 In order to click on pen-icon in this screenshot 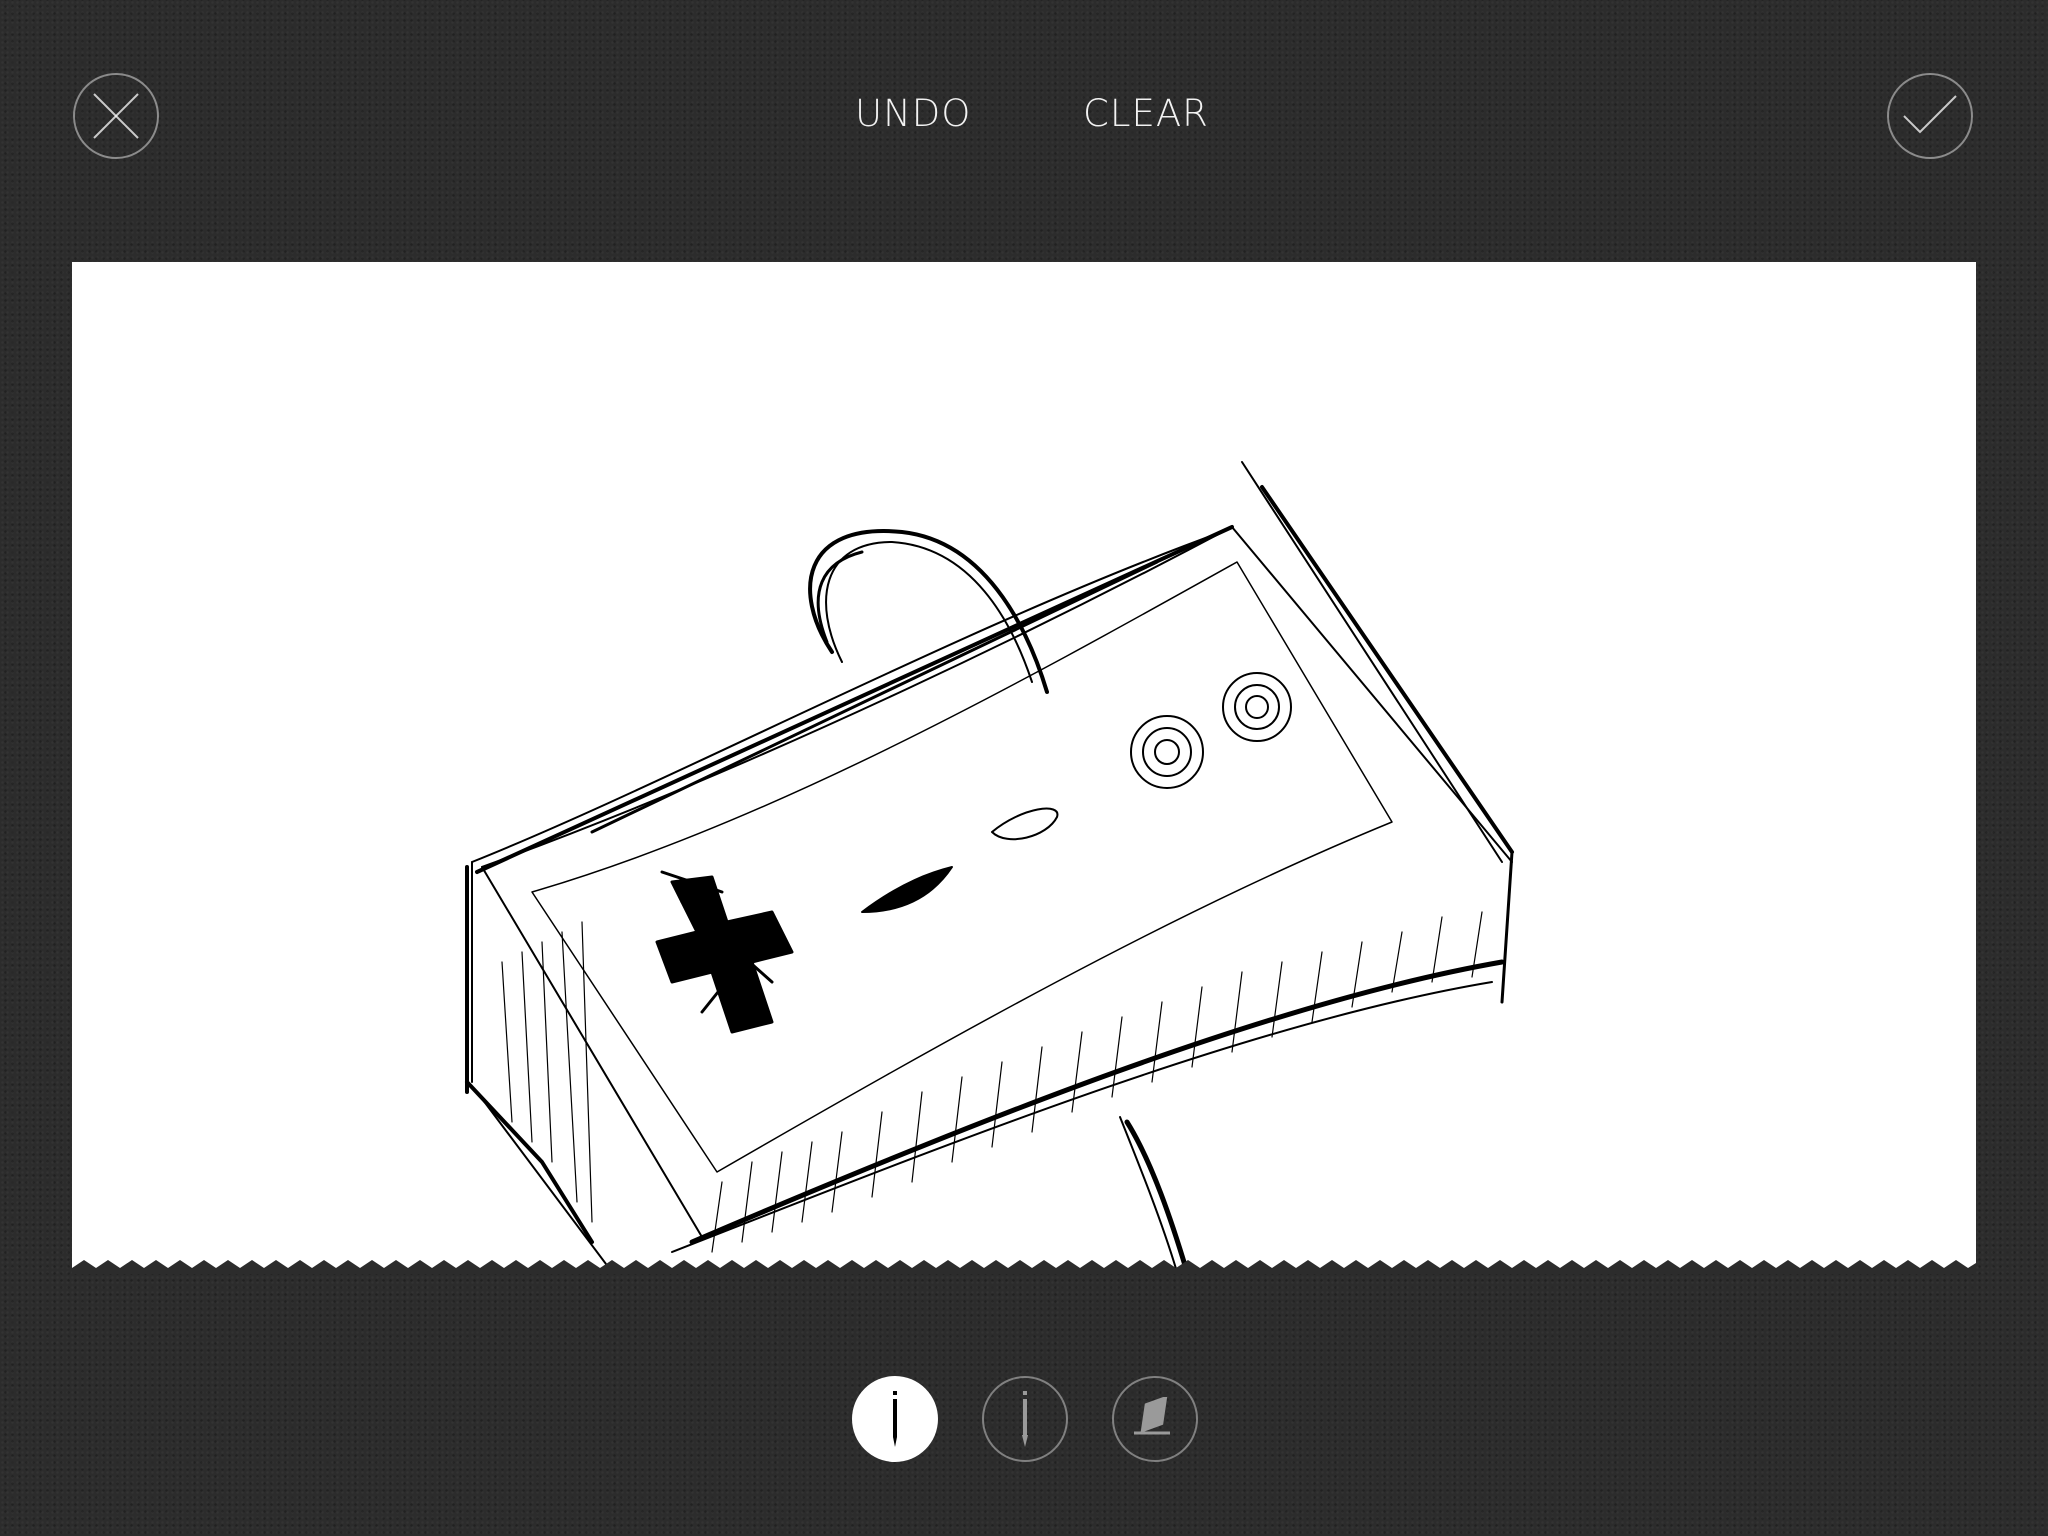, I will do `click(895, 1419)`.